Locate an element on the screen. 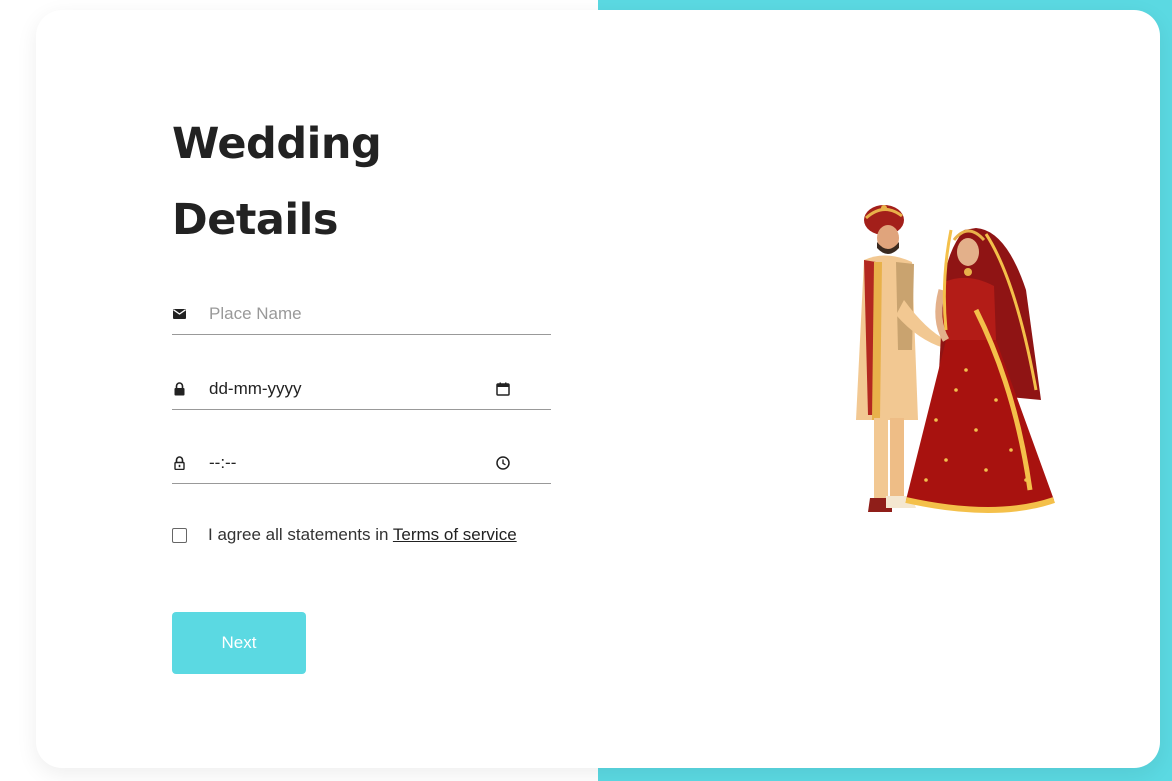 This screenshot has width=1172, height=781. clock-icon is located at coordinates (503, 463).